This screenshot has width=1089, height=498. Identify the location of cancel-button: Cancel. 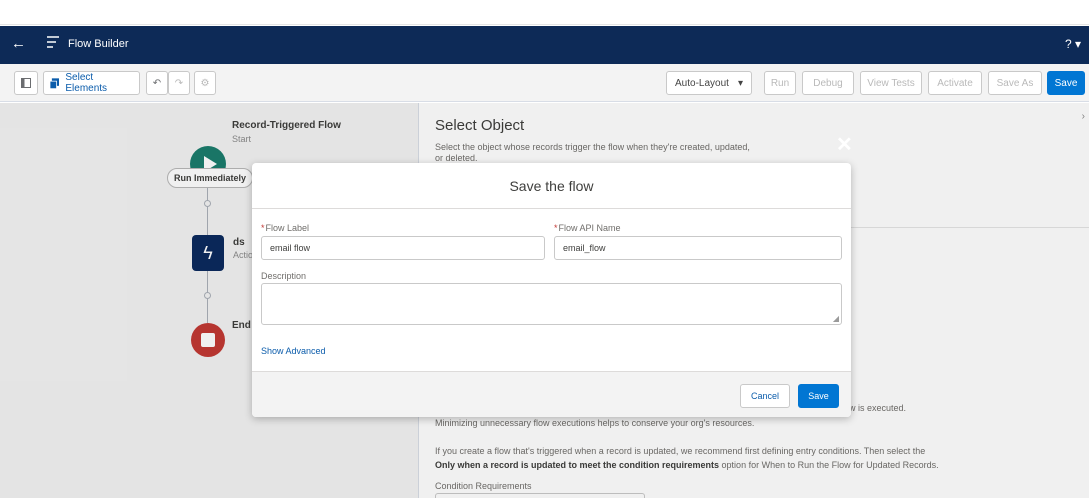
(765, 396).